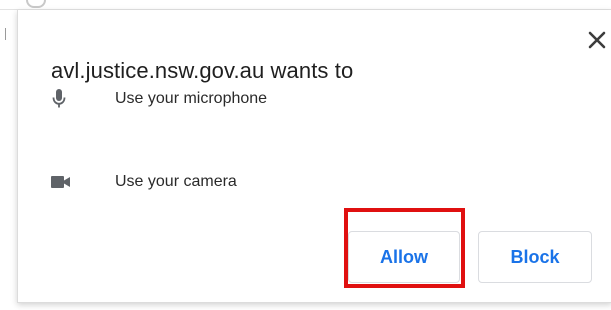 This screenshot has width=611, height=310. I want to click on tab-edge, so click(36, 4).